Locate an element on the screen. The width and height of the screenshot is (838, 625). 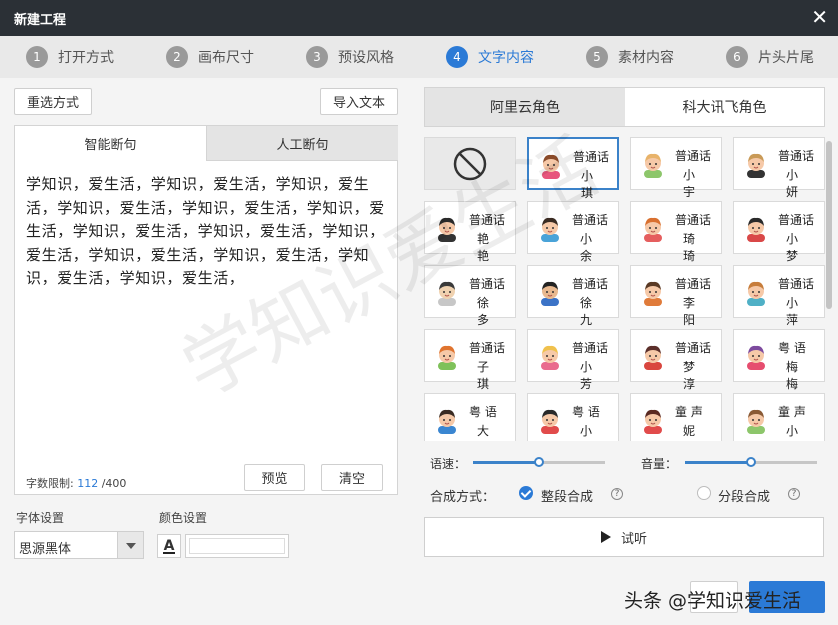
step-label: 画布尺寸 is located at coordinates (226, 58).